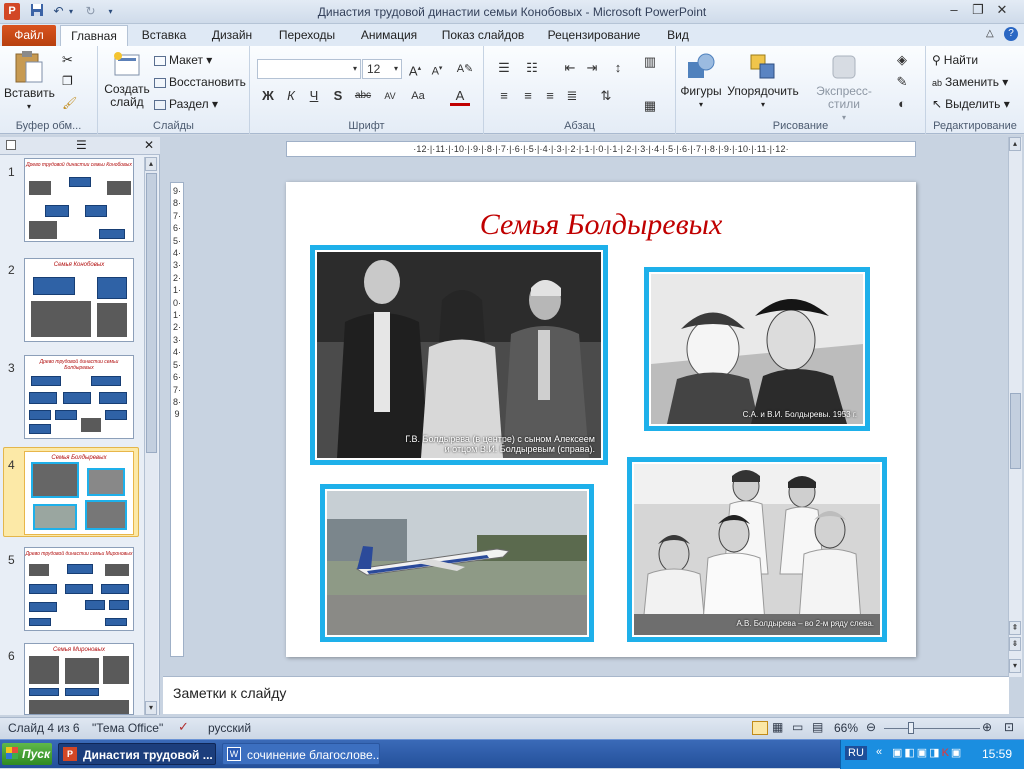  What do you see at coordinates (79, 300) in the screenshot?
I see `slide-thumbnail-2: Семья Конобовых` at bounding box center [79, 300].